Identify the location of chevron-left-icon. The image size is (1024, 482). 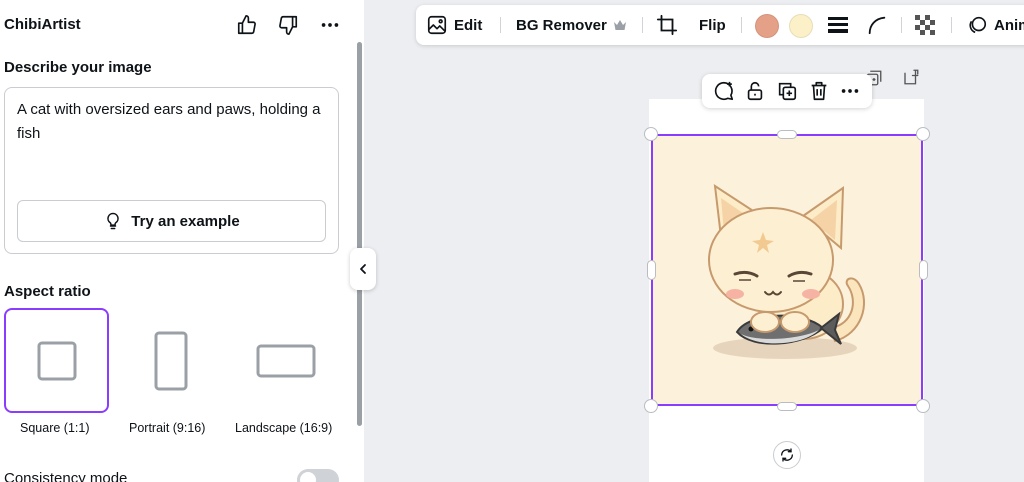
(363, 269).